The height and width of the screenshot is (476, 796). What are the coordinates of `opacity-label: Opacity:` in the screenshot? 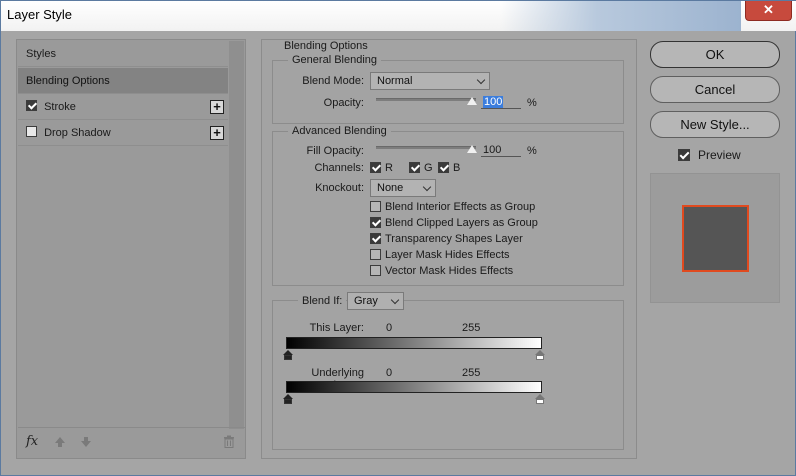 It's located at (343, 103).